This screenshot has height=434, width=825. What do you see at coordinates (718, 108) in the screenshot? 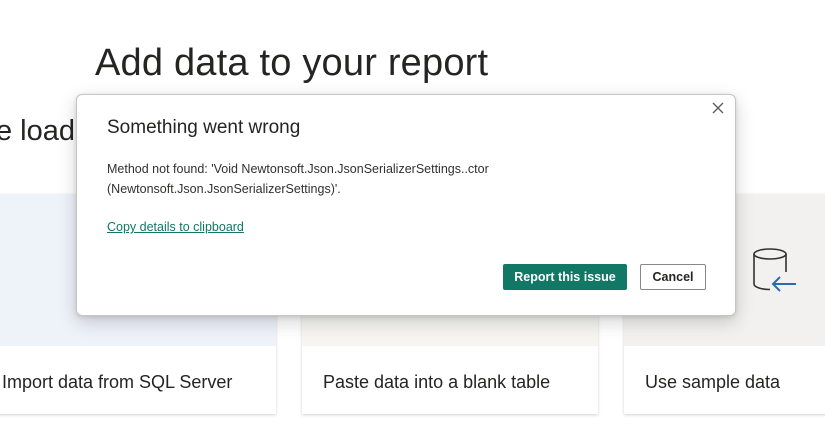
I see `close-icon` at bounding box center [718, 108].